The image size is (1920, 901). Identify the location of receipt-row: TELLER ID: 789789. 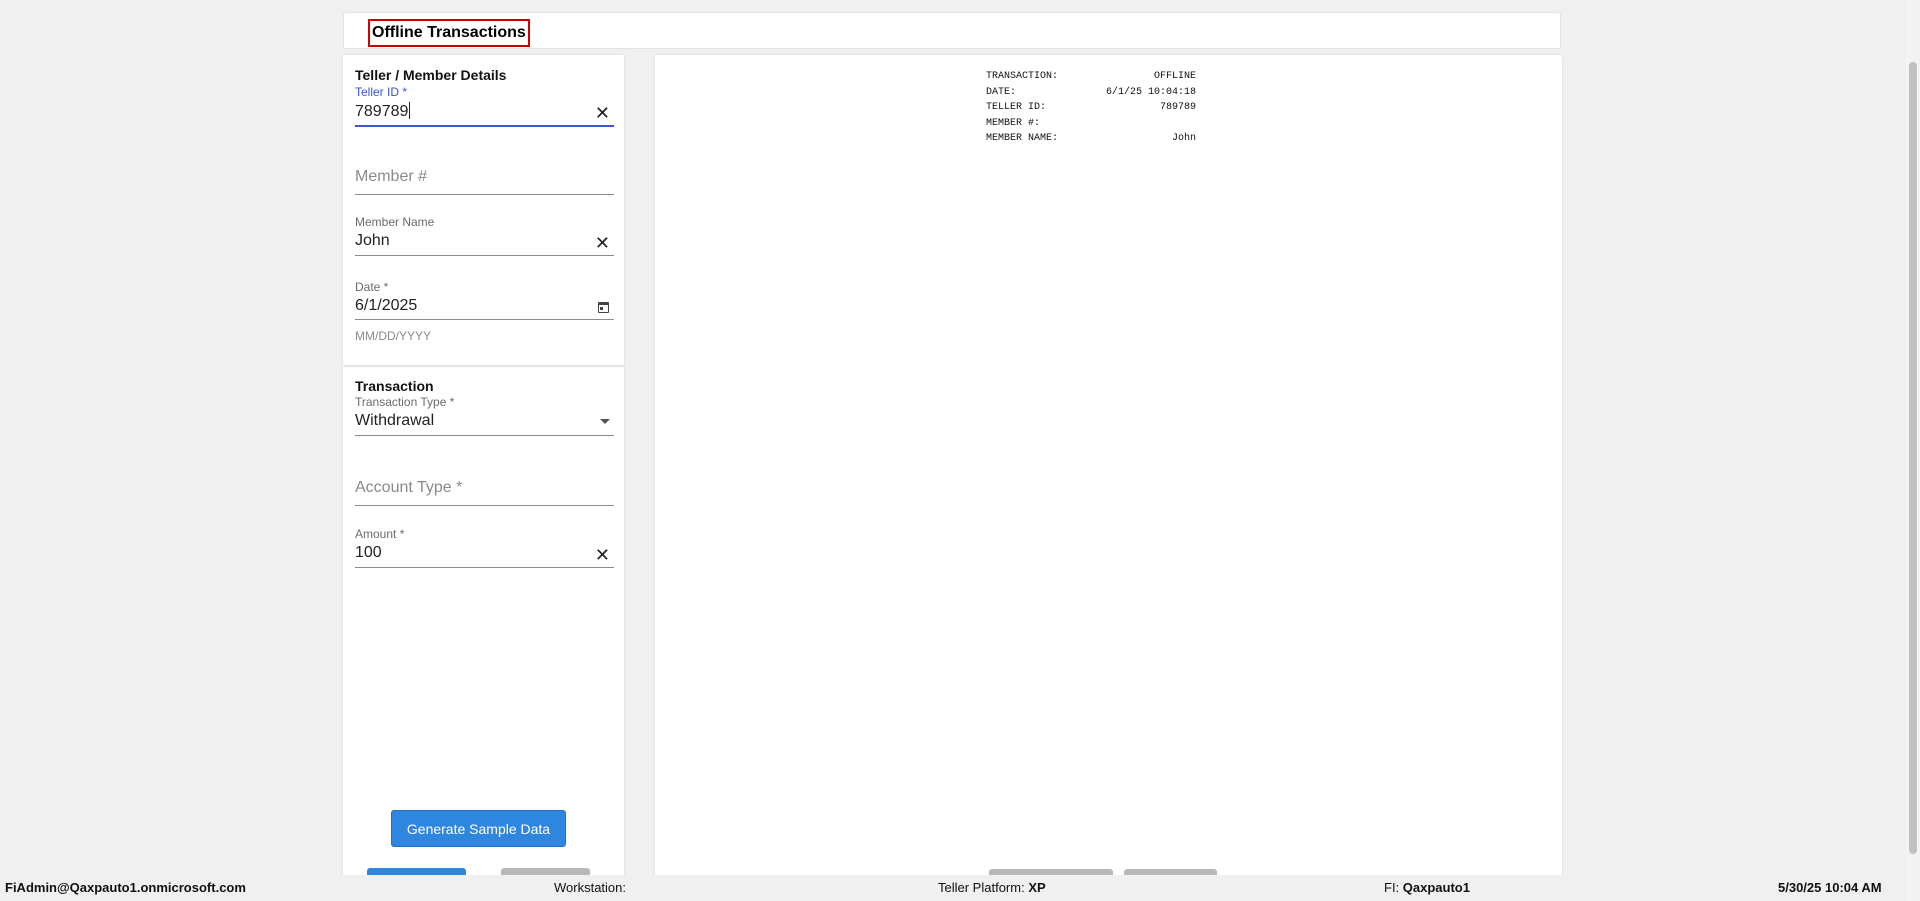
(1091, 108).